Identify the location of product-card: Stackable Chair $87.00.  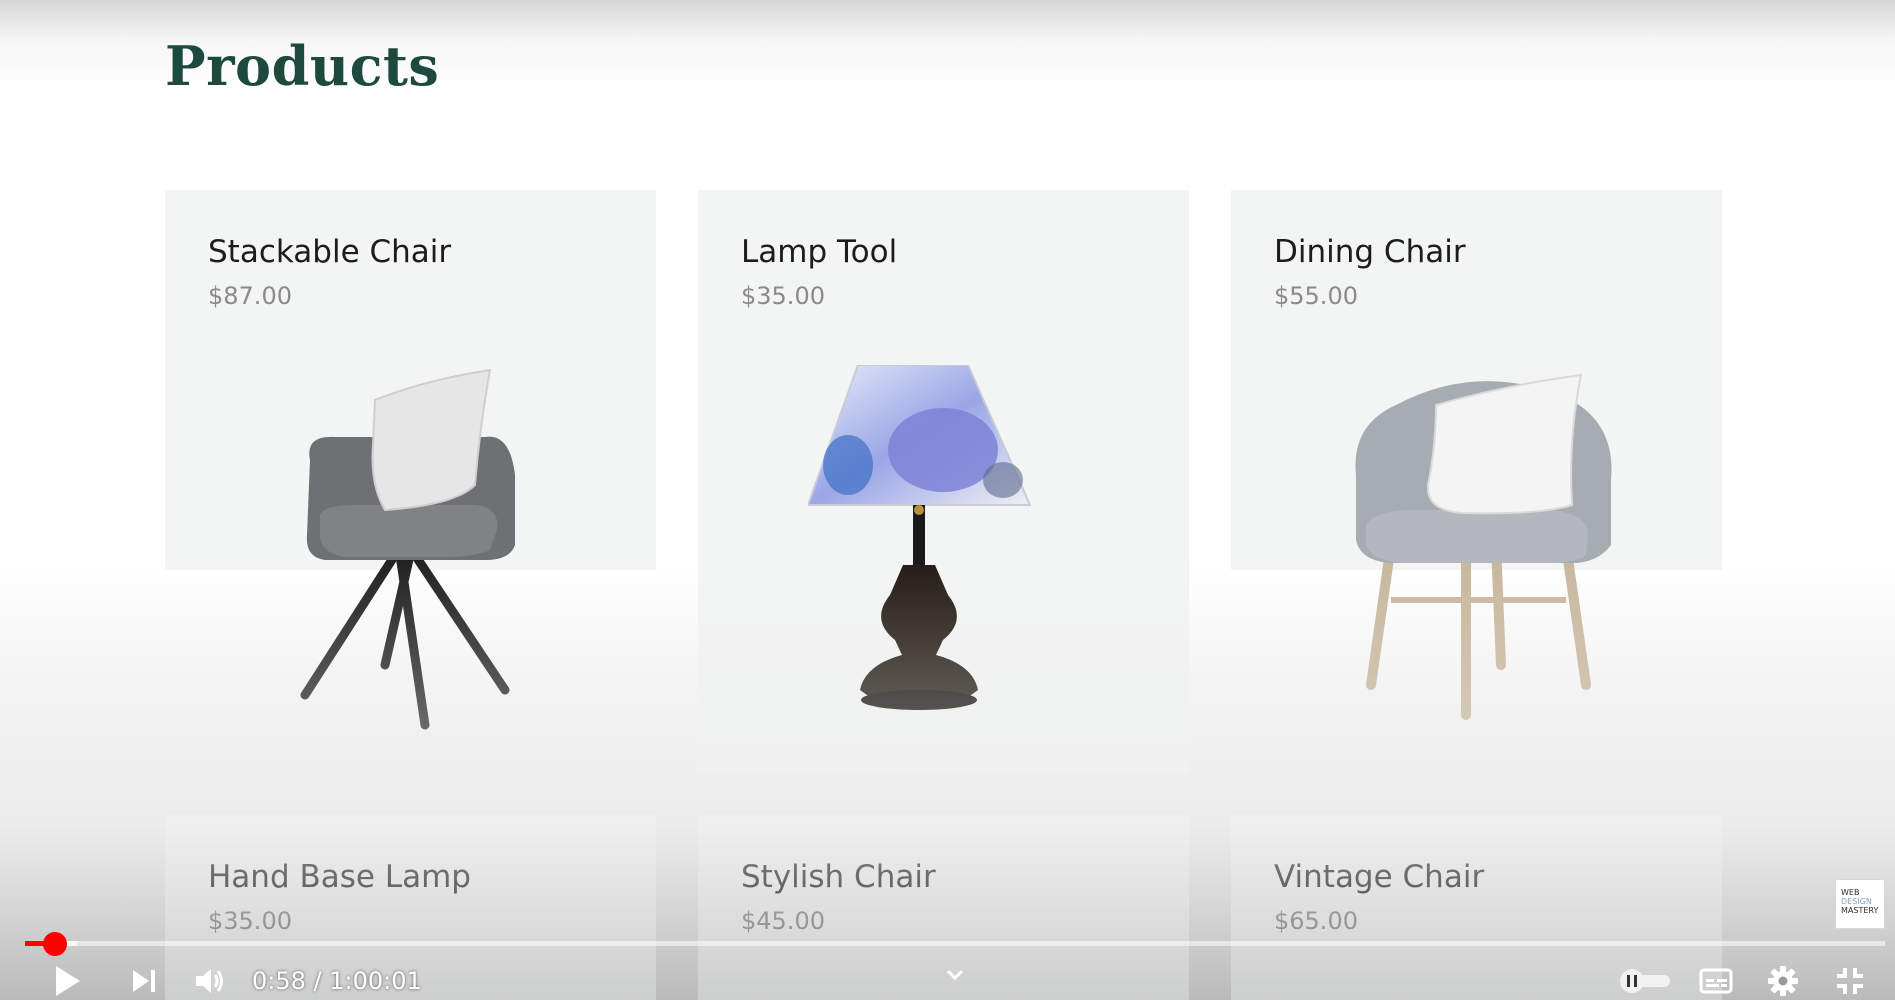
(410, 460).